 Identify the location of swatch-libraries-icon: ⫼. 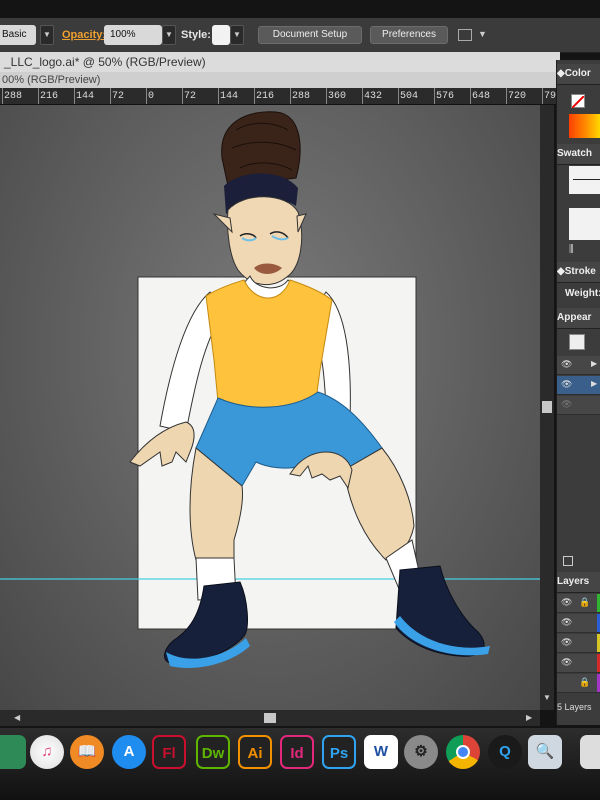
(571, 249).